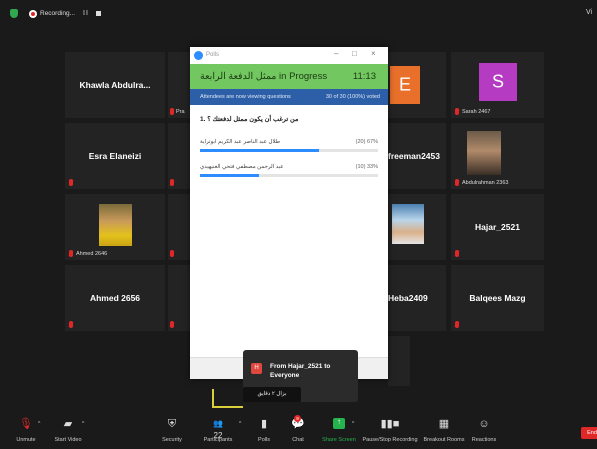  I want to click on polls-button: ▮ Polls, so click(264, 430).